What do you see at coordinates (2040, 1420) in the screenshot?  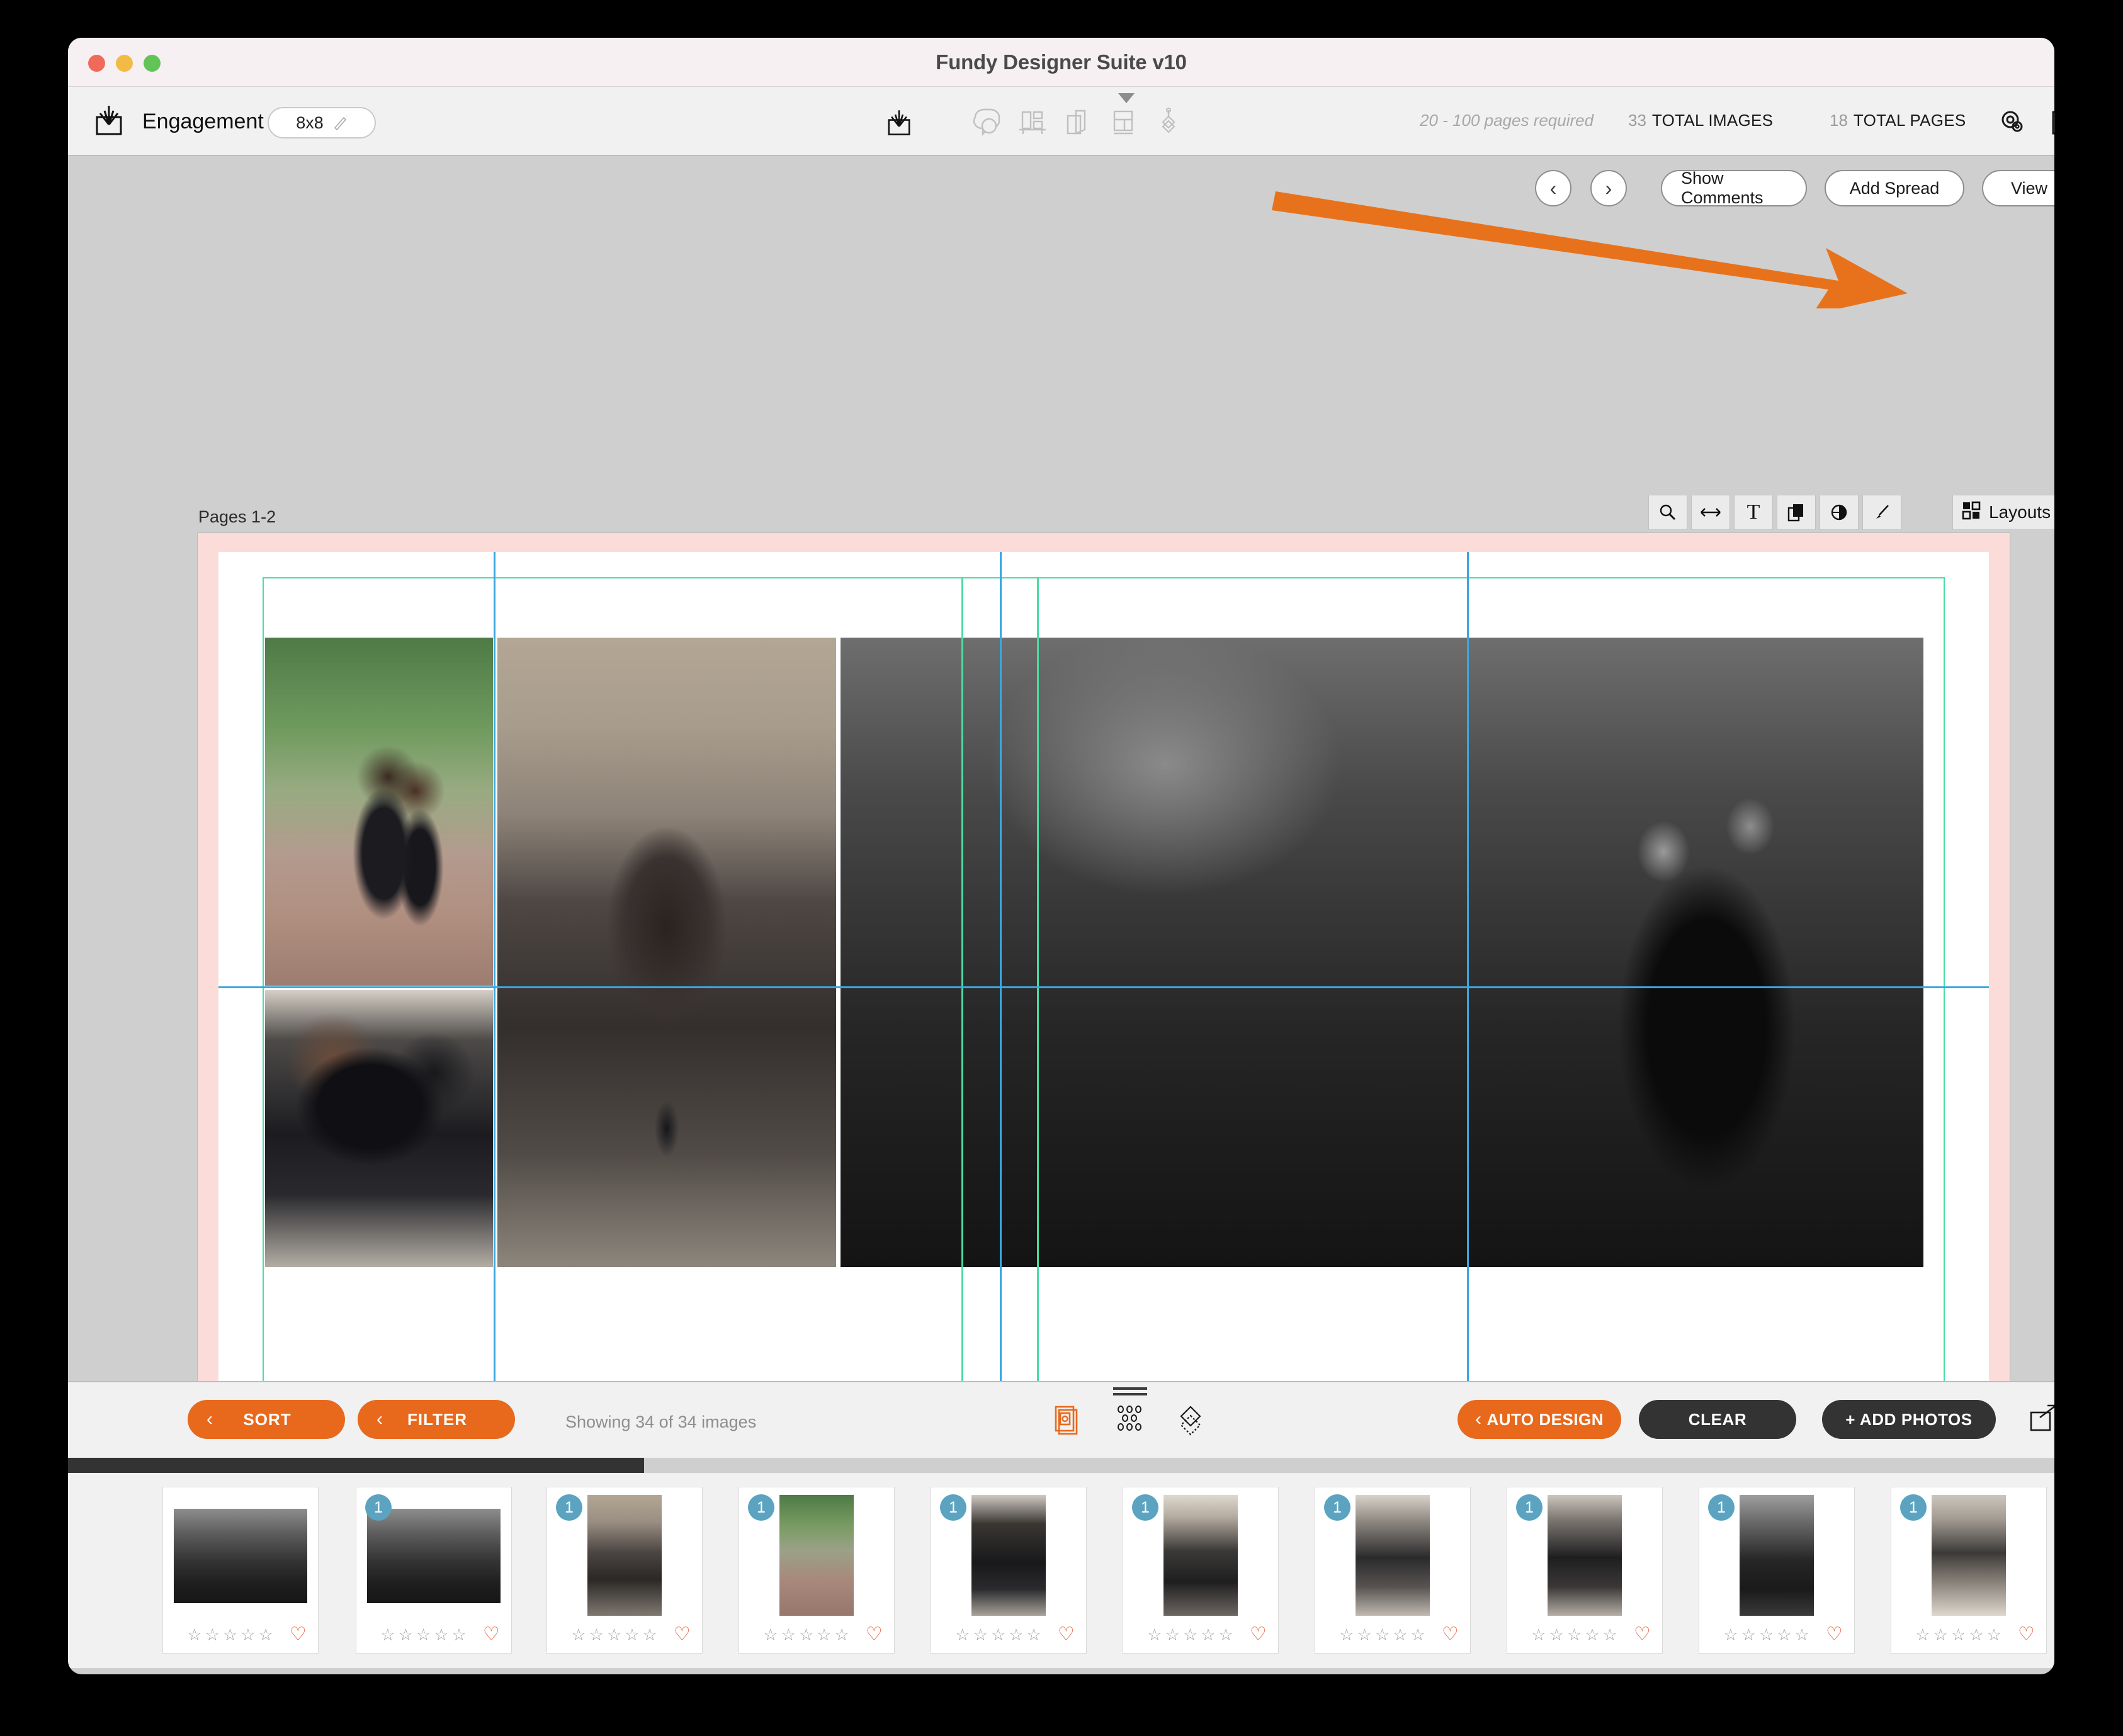 I see `open-external-icon` at bounding box center [2040, 1420].